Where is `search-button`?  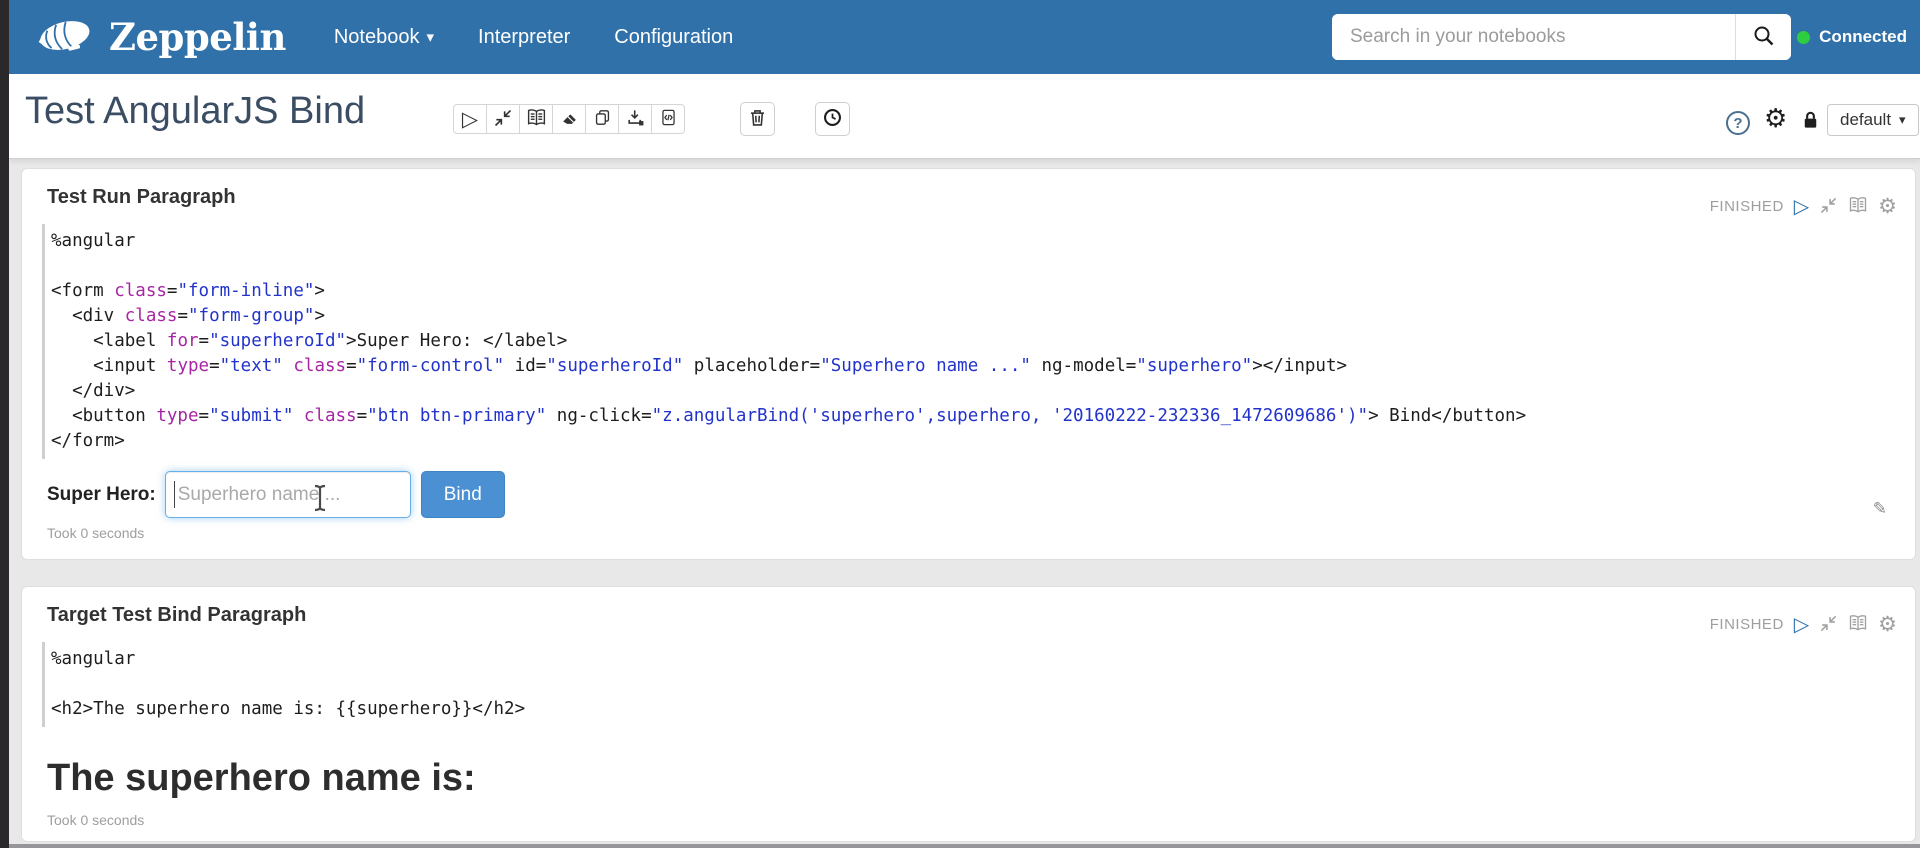 search-button is located at coordinates (1763, 37).